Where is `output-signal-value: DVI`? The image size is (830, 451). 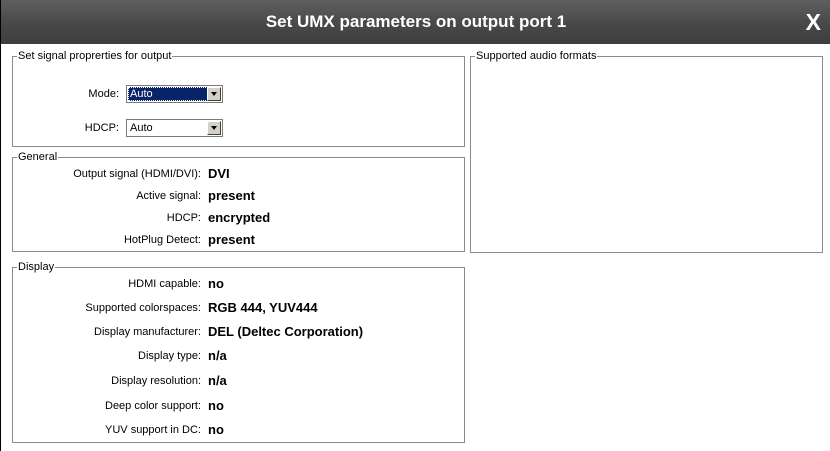
output-signal-value: DVI is located at coordinates (219, 173).